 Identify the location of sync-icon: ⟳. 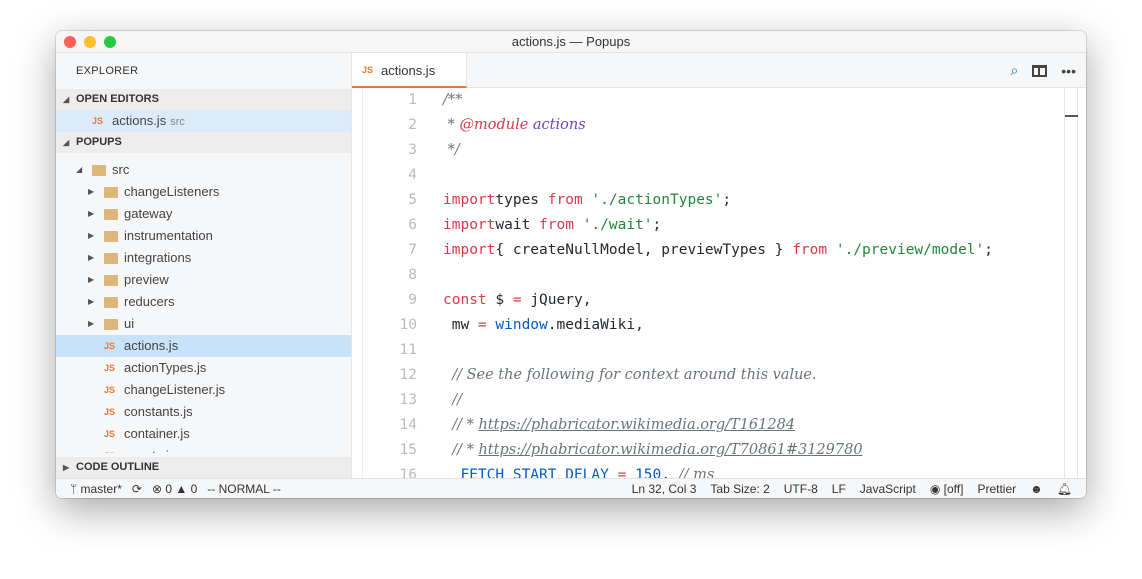
(137, 488).